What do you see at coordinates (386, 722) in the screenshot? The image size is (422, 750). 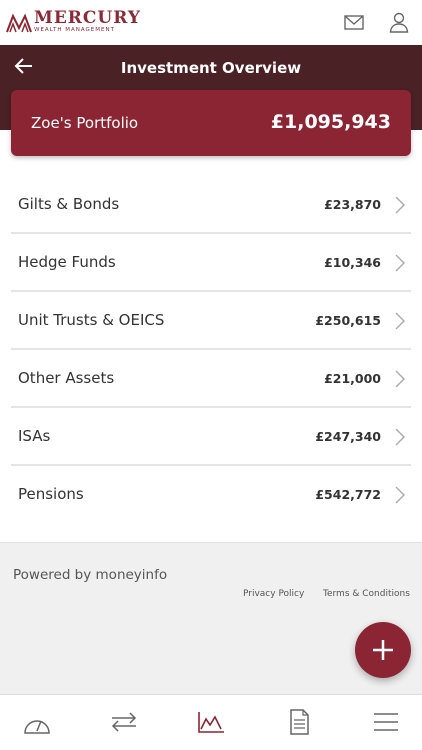 I see `menu-icon` at bounding box center [386, 722].